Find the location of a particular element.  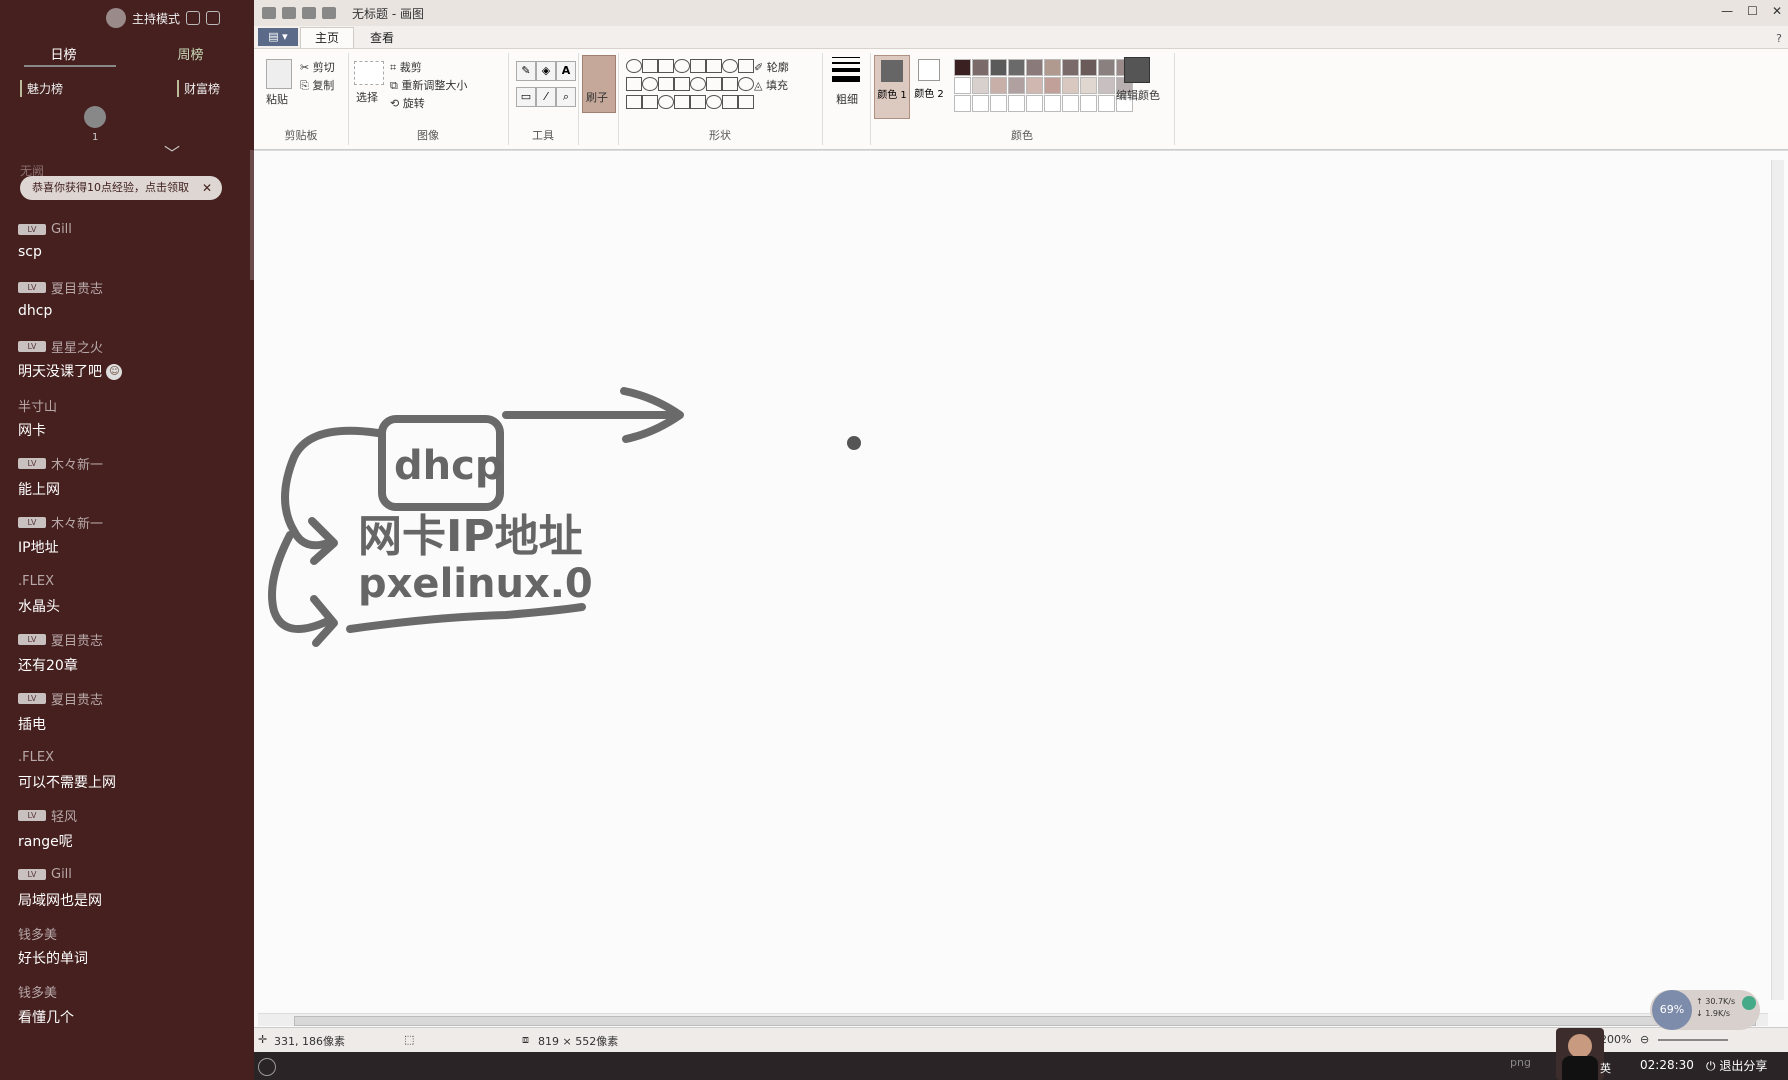

exp-reward-toast: 恭喜你获得10点经验，点击领取 ✕ is located at coordinates (121, 188).